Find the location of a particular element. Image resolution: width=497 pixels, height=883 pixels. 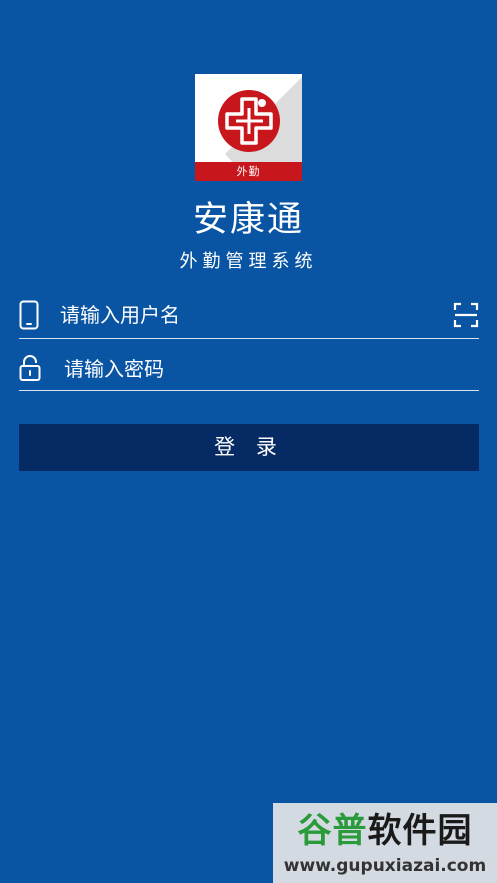

logo-badge-label: 外勤 is located at coordinates (248, 171).